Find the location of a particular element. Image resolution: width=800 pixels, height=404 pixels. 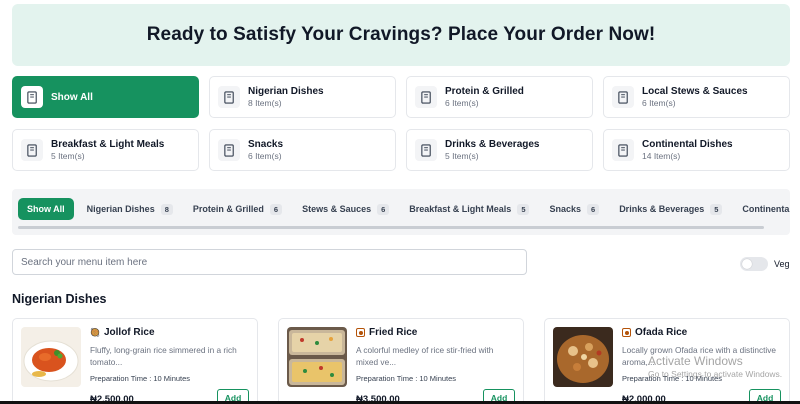

tab-continental: Continental is located at coordinates (762, 209).